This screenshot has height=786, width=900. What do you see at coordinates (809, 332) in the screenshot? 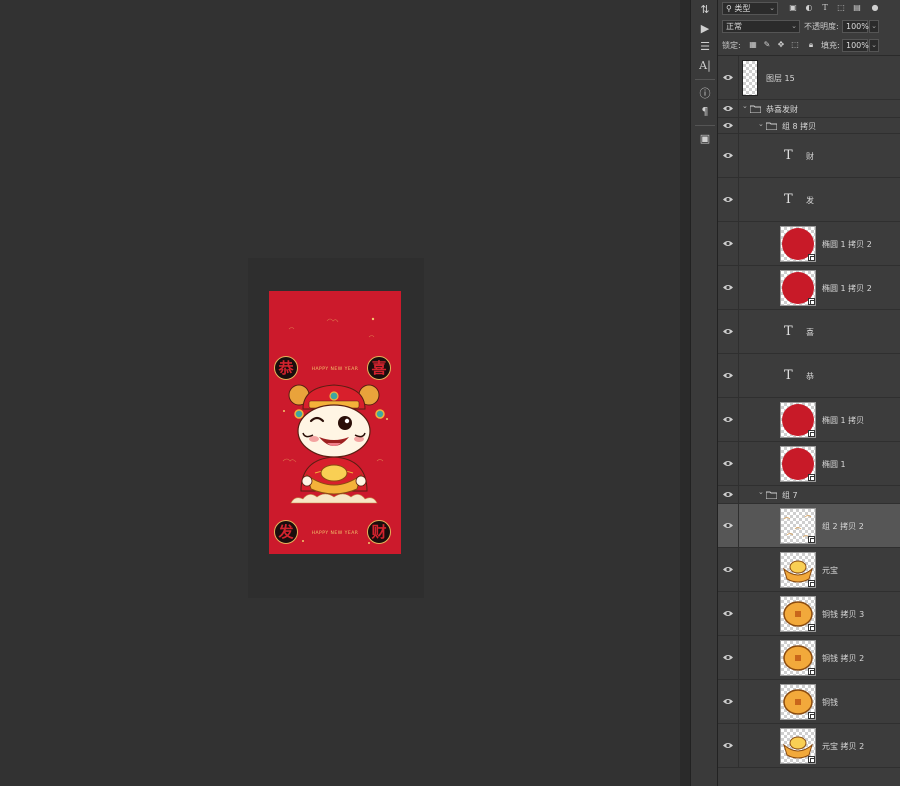
I see `layer-row: T喜` at bounding box center [809, 332].